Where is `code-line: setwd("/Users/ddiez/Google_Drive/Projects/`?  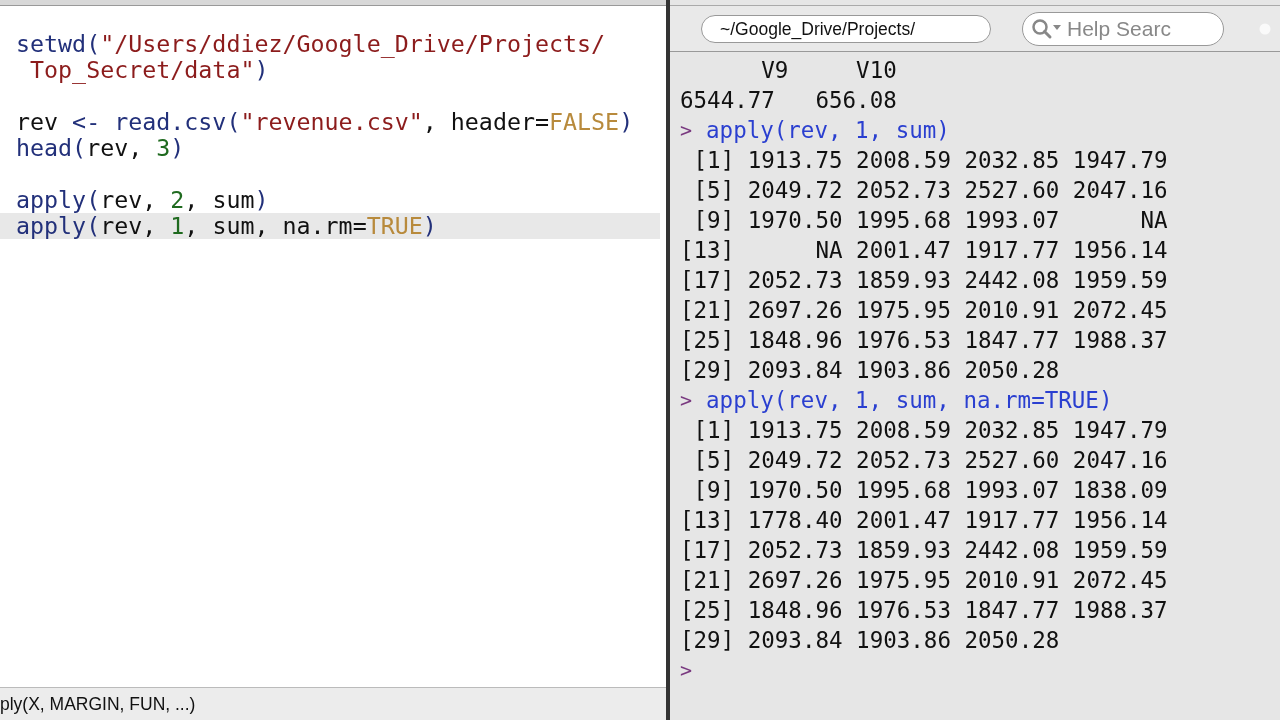 code-line: setwd("/Users/ddiez/Google_Drive/Projects/ is located at coordinates (311, 44).